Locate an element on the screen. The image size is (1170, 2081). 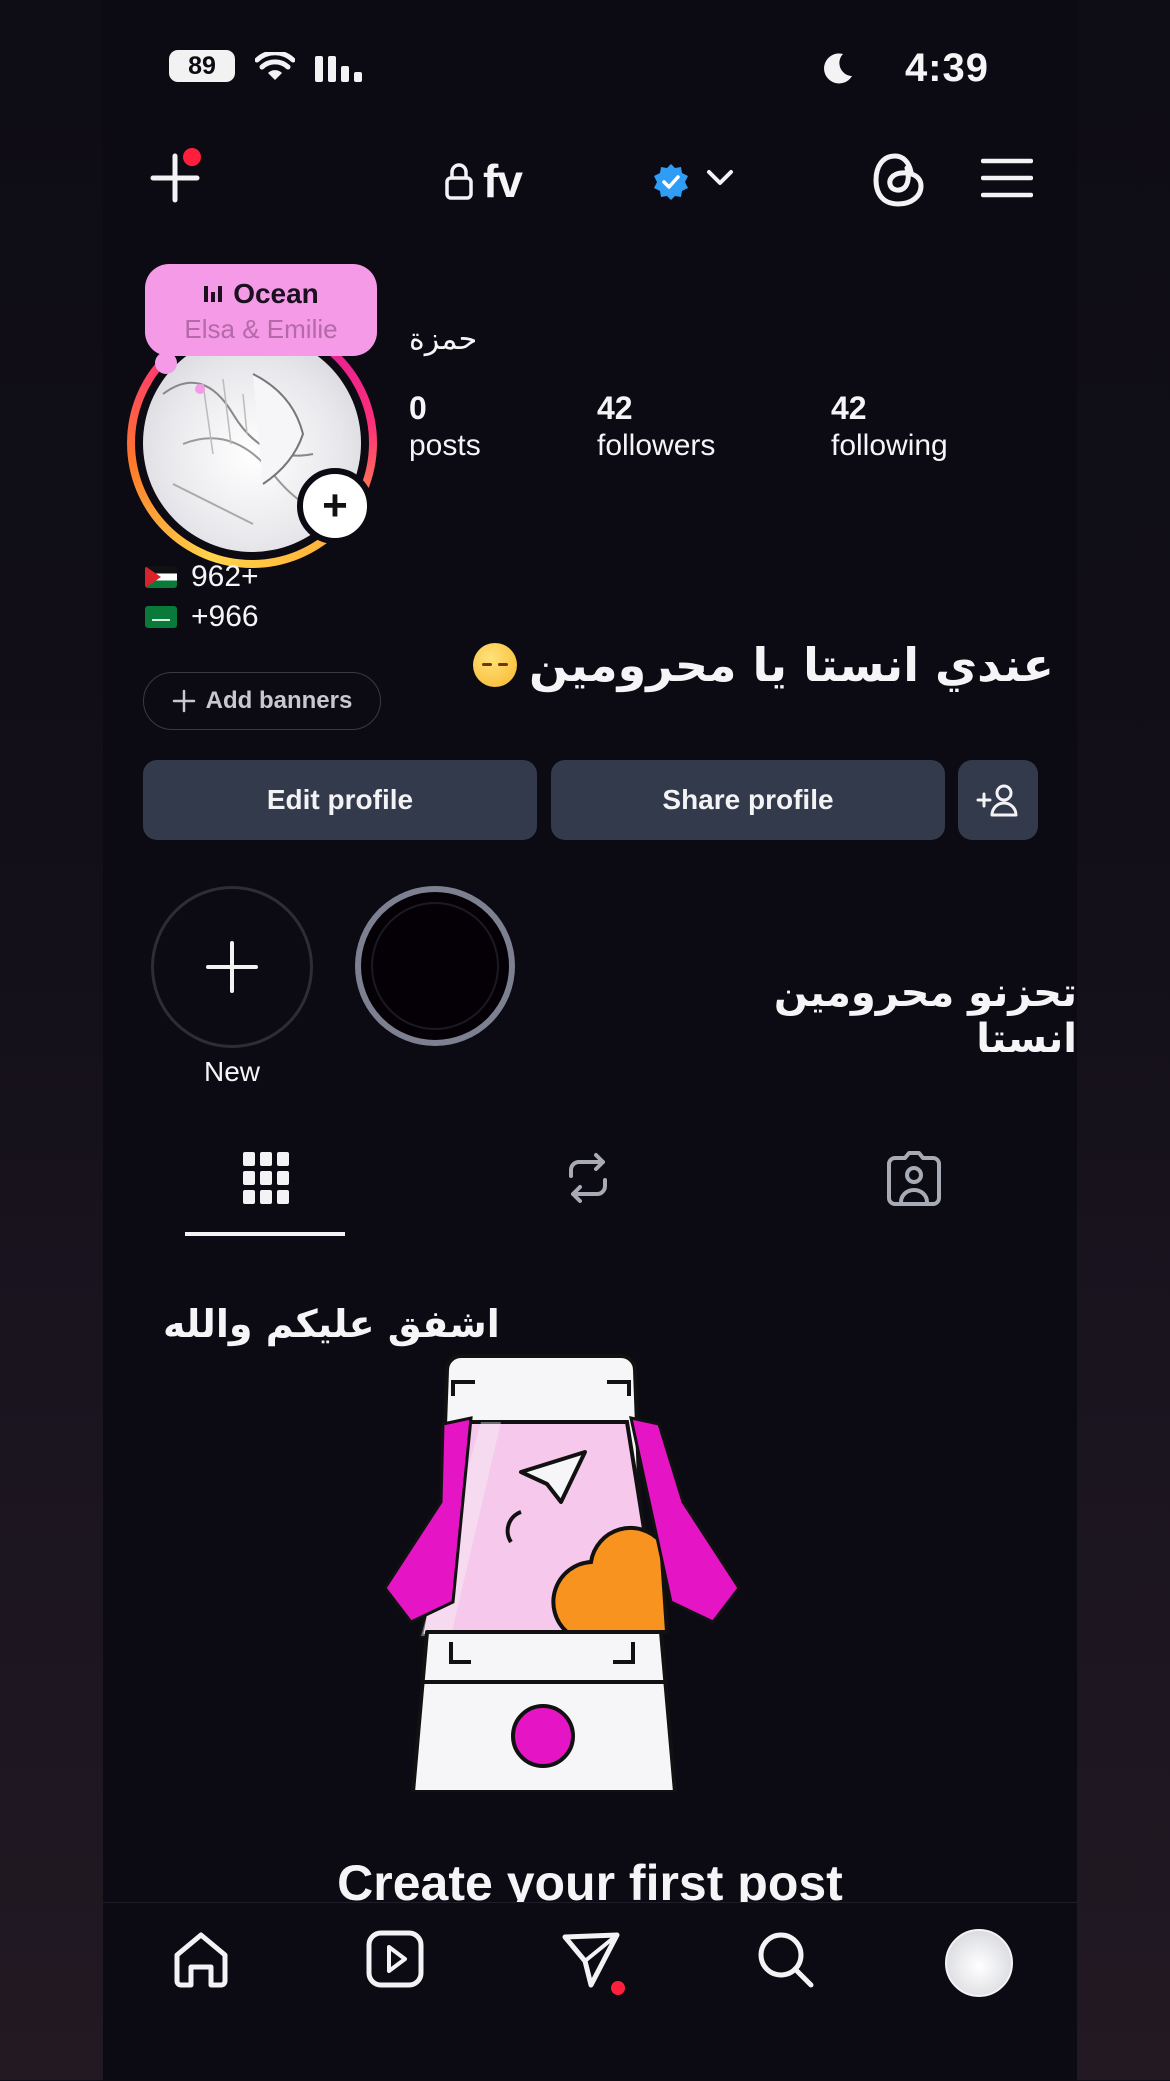
right-backdrop is located at coordinates (1118, 1040).